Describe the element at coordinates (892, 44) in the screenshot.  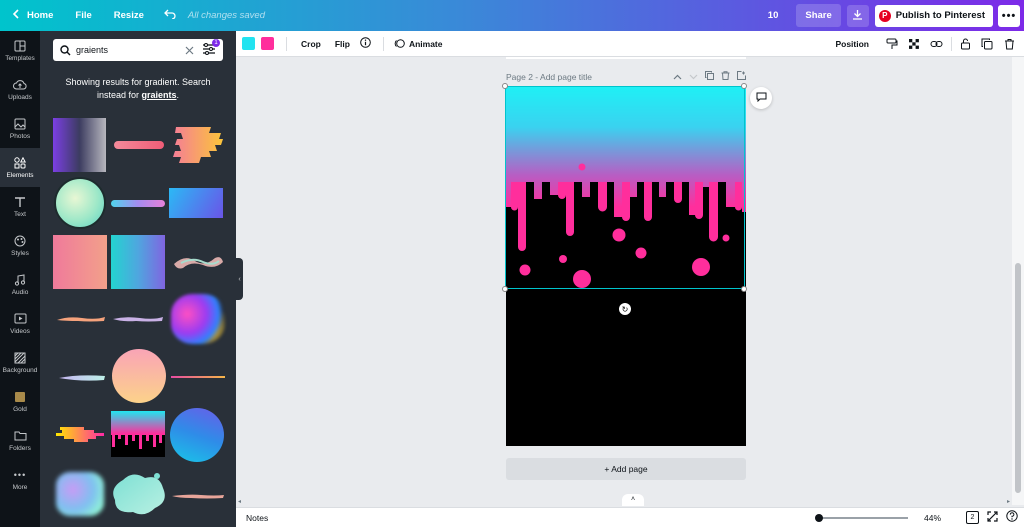
I see `paint-roller-icon` at that location.